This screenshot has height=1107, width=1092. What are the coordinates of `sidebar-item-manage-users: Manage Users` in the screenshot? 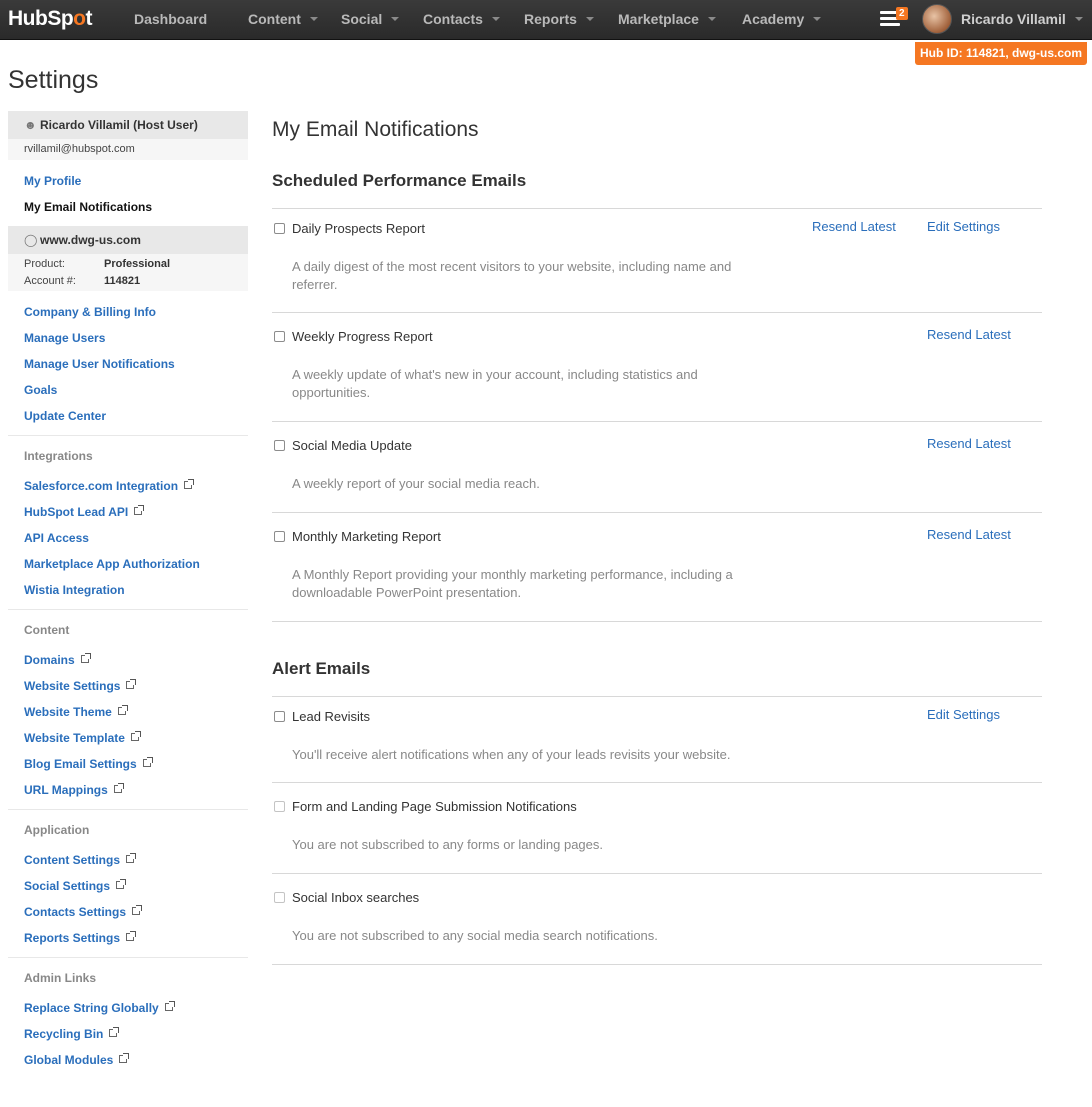 It's located at (128, 338).